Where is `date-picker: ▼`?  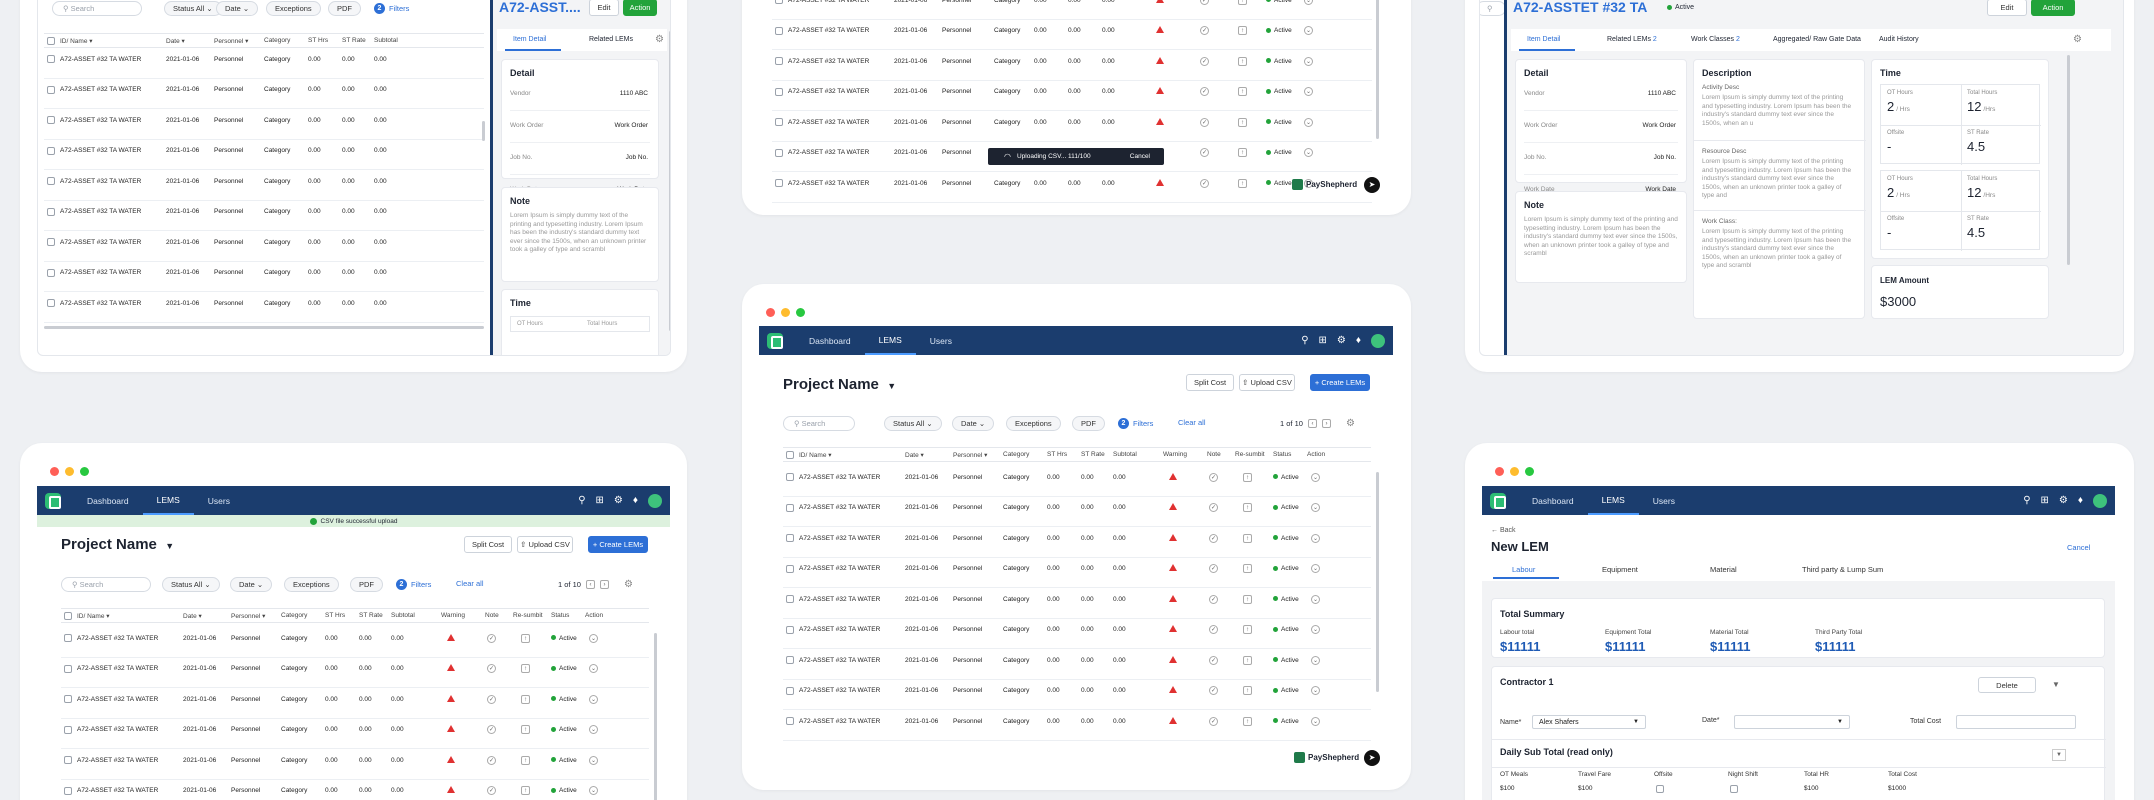 date-picker: ▼ is located at coordinates (1792, 722).